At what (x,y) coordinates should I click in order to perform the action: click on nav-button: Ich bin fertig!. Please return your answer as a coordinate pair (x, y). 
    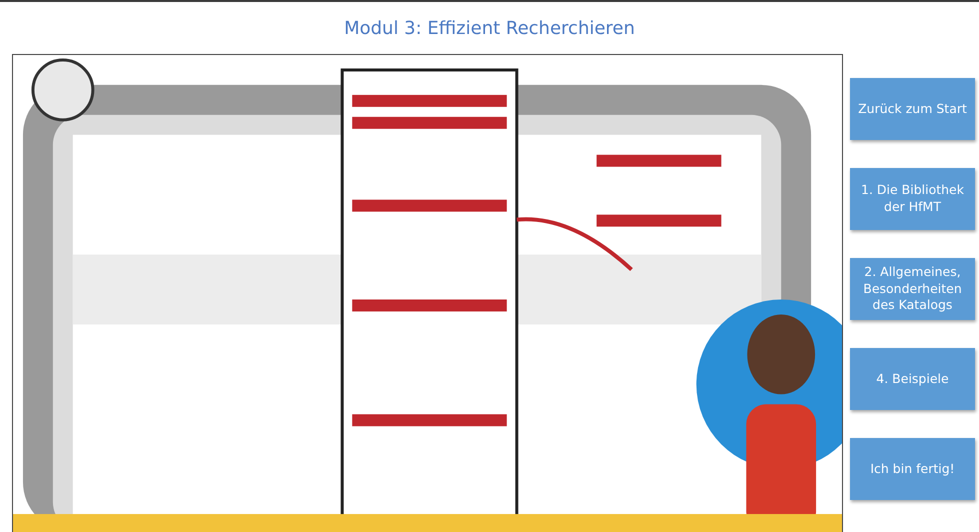
    Looking at the image, I should click on (912, 469).